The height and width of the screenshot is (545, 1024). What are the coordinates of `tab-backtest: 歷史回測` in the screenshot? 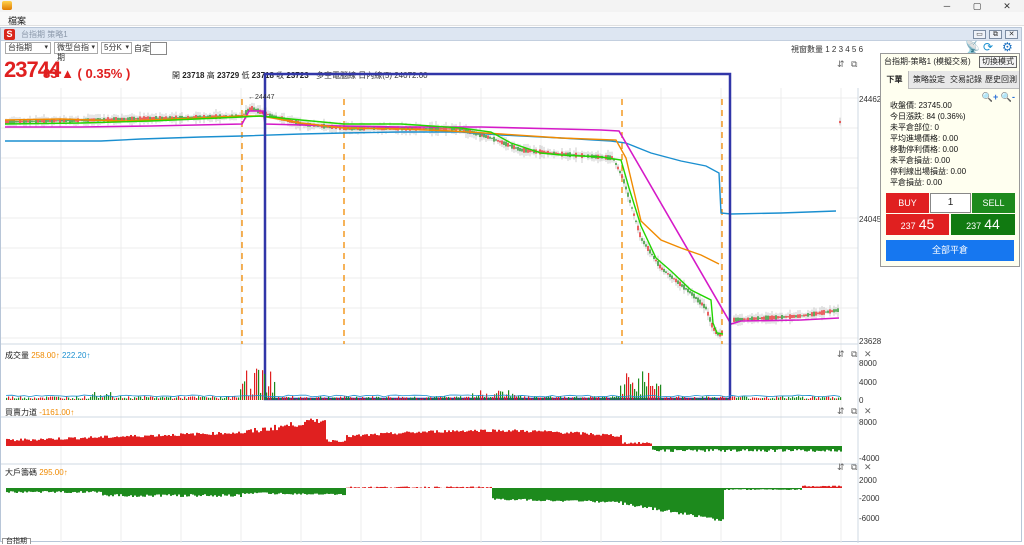 It's located at (1001, 80).